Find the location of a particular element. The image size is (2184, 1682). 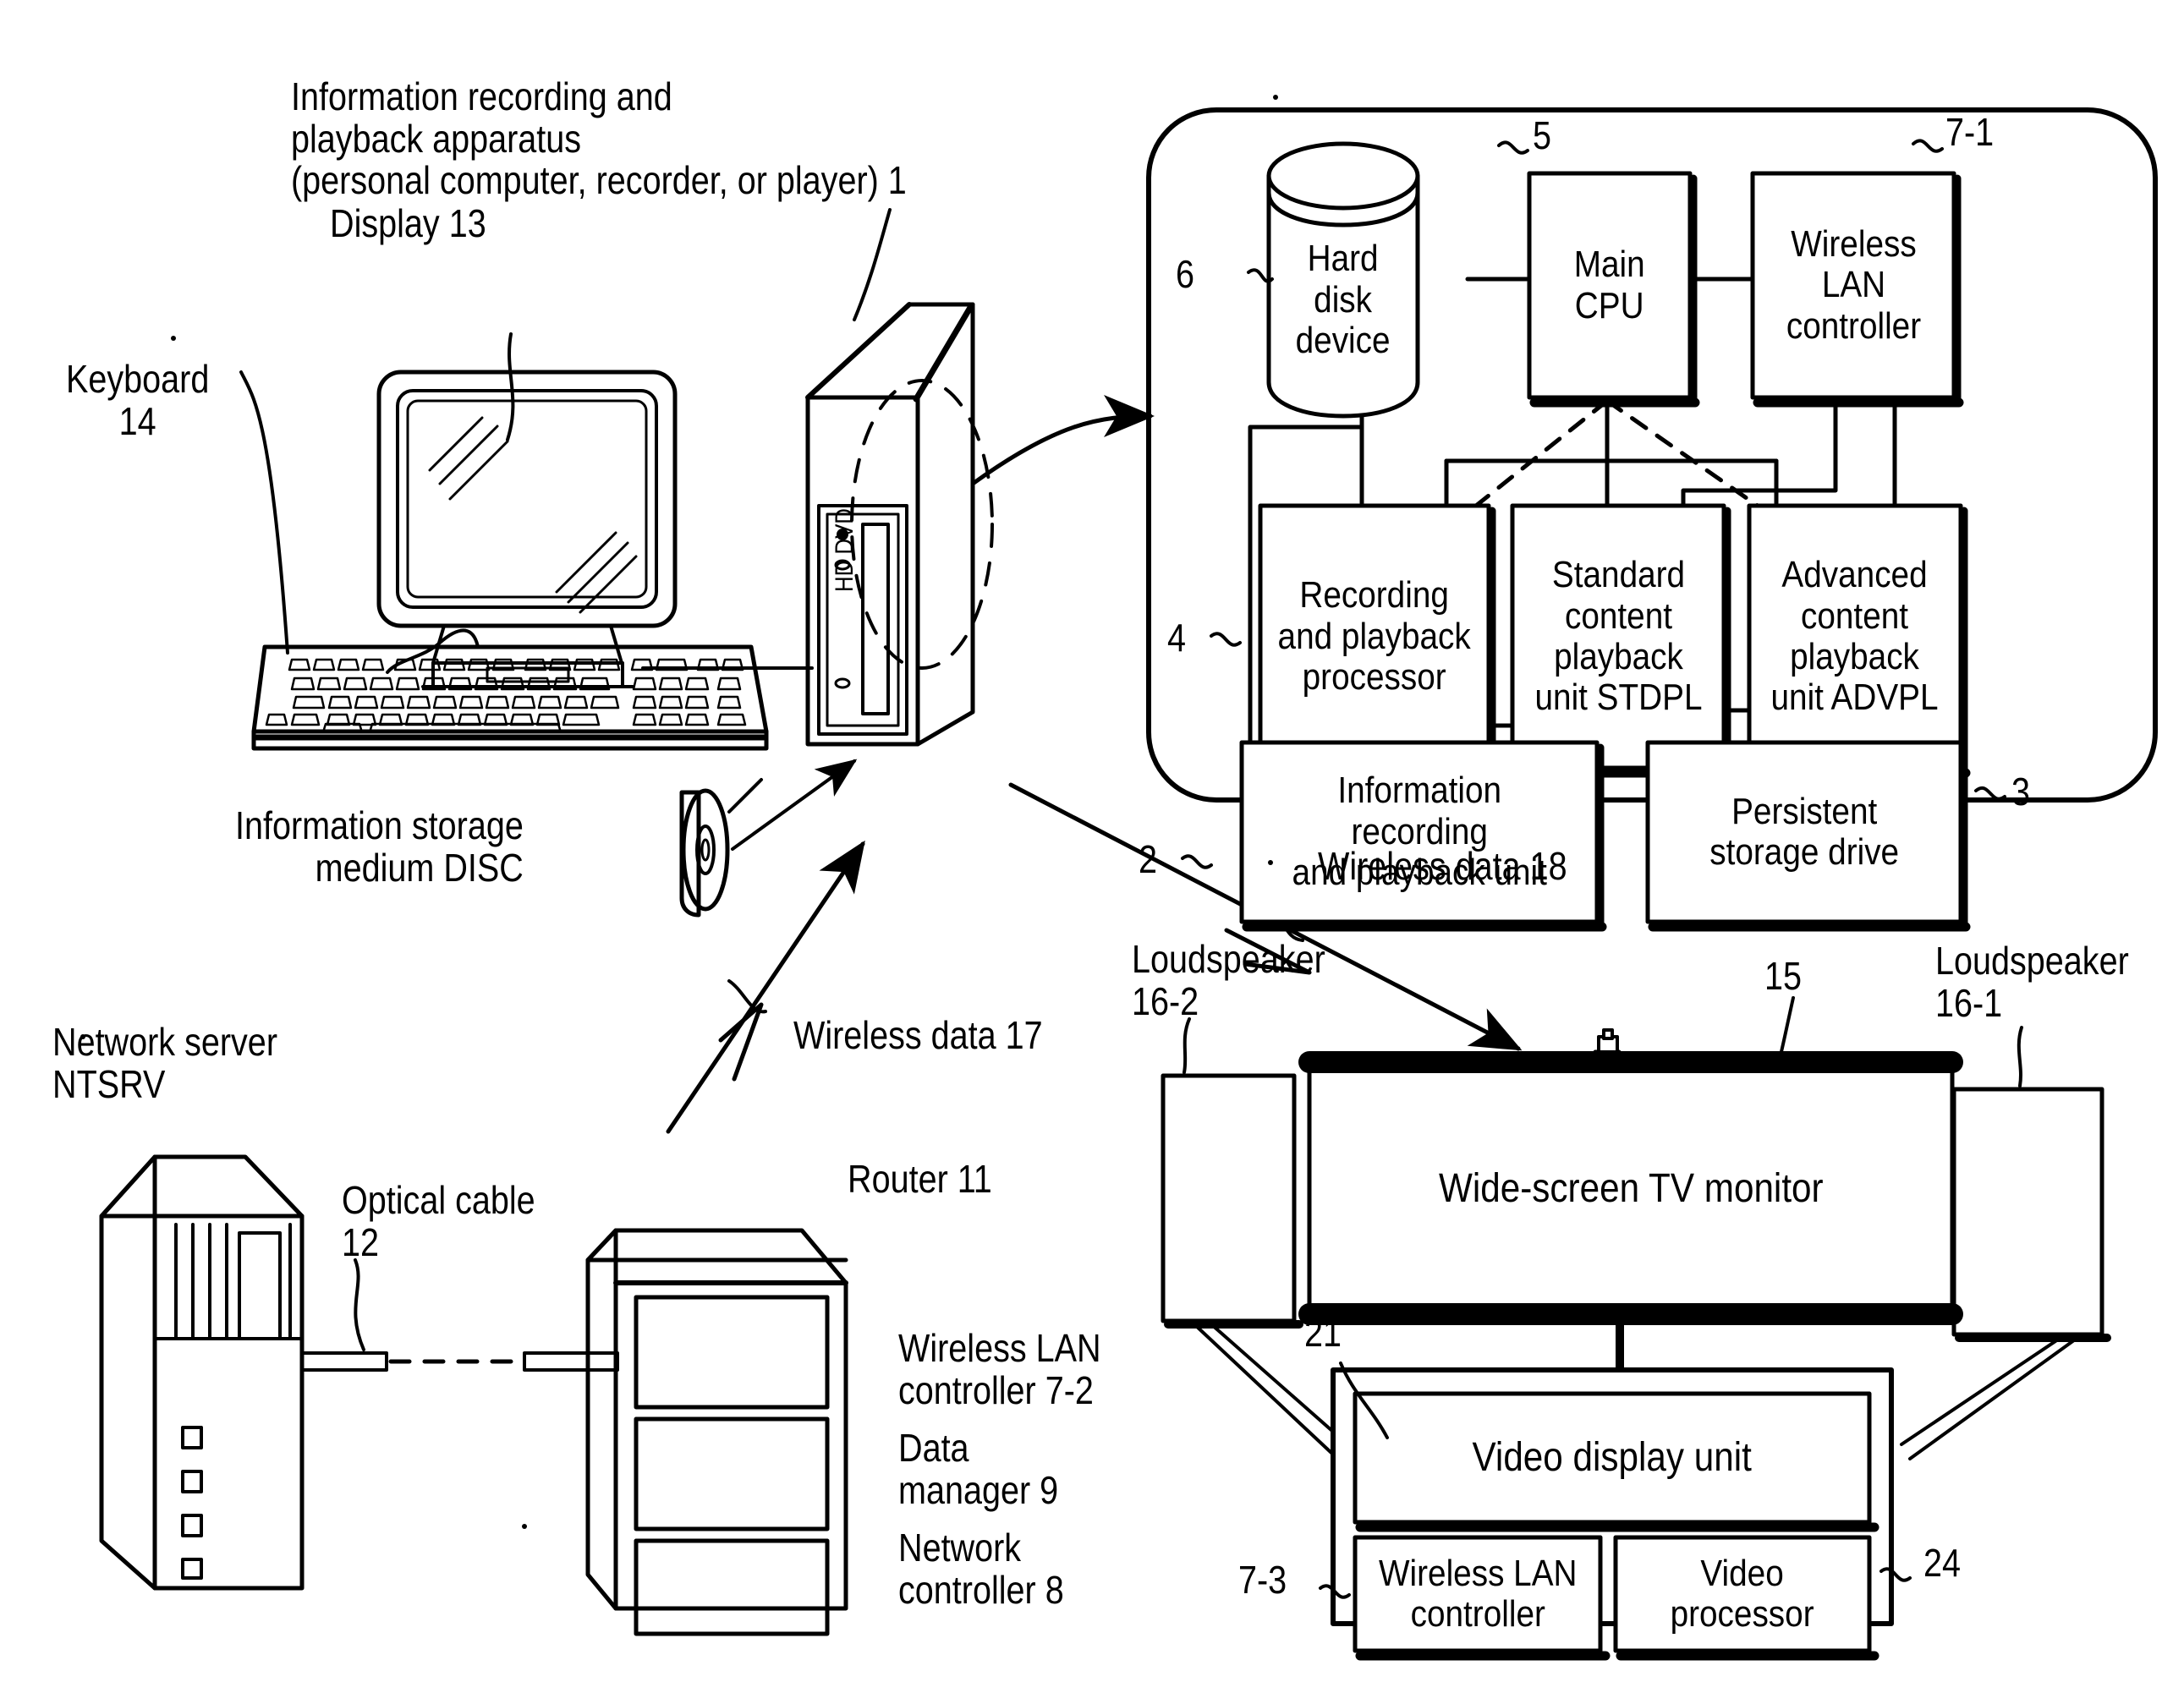

wireless-data-17-label: Wireless data 17 is located at coordinates (918, 1035).